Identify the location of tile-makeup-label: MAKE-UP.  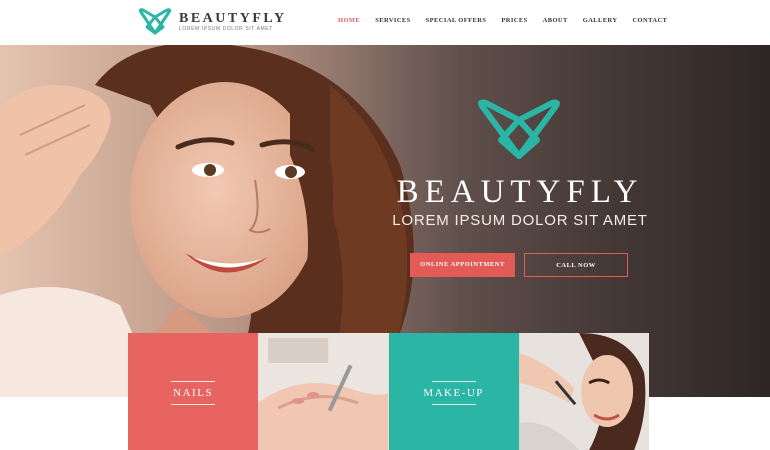
(453, 393).